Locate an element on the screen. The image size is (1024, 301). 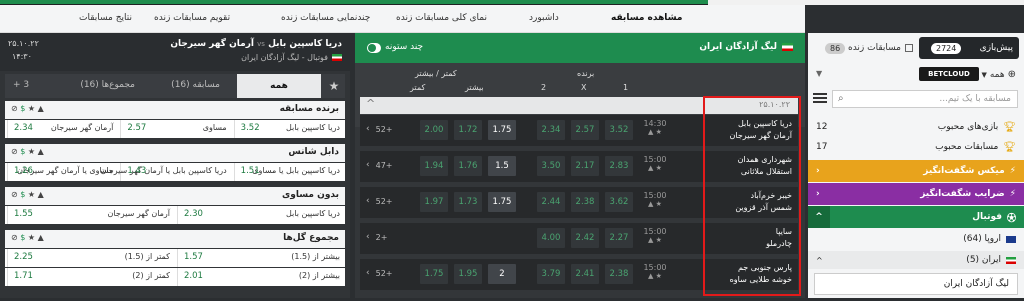
odd-over: 1.72 is located at coordinates (468, 130).